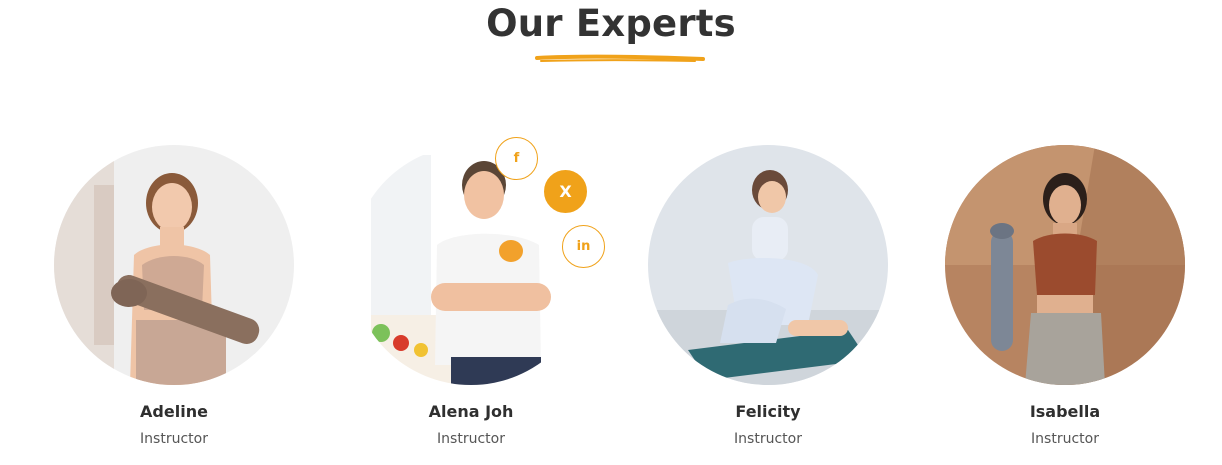 The image size is (1222, 465). I want to click on expert-name: Isabella, so click(1065, 411).